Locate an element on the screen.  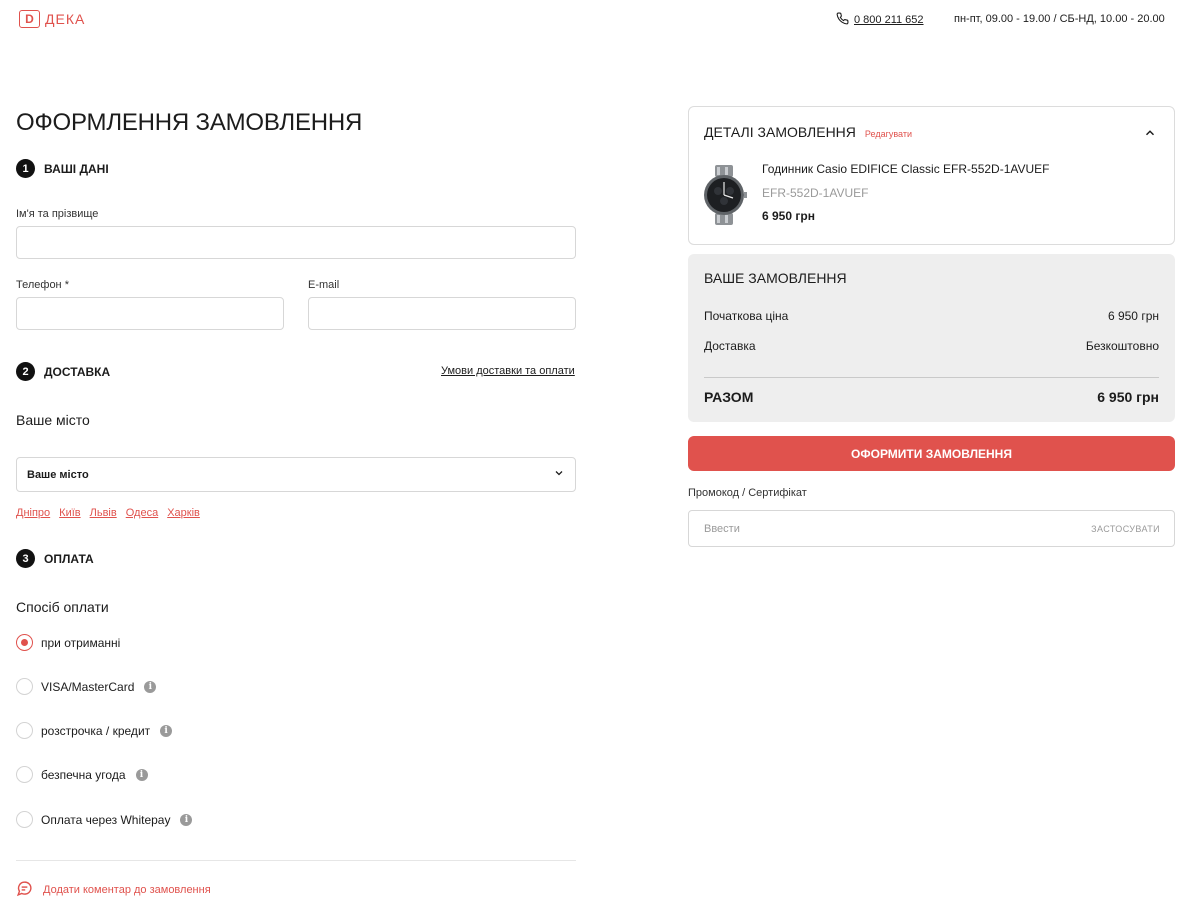
payment-option-label: при отриманні is located at coordinates (81, 642).